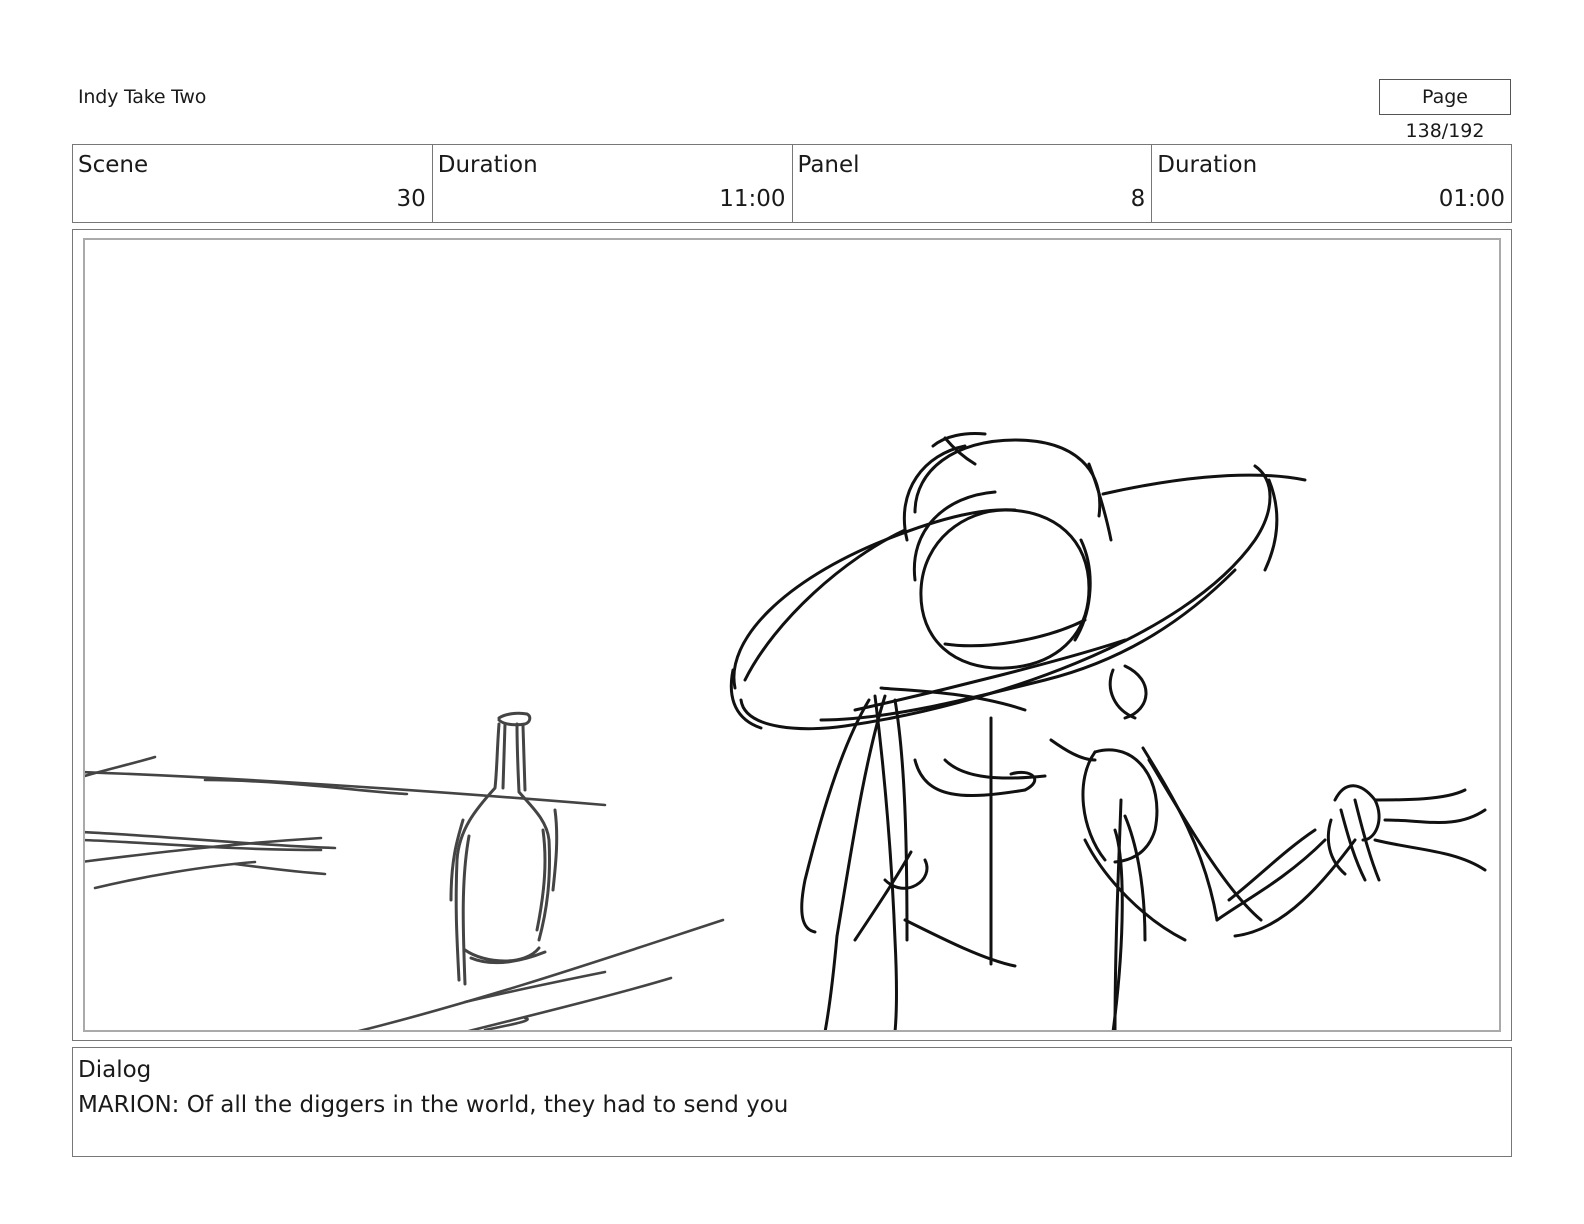  I want to click on scene-label: Scene, so click(113, 165).